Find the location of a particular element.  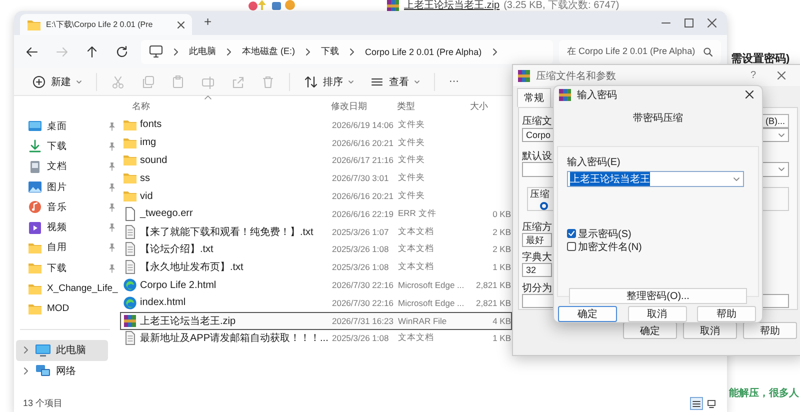

new-tab-button: + is located at coordinates (208, 21).